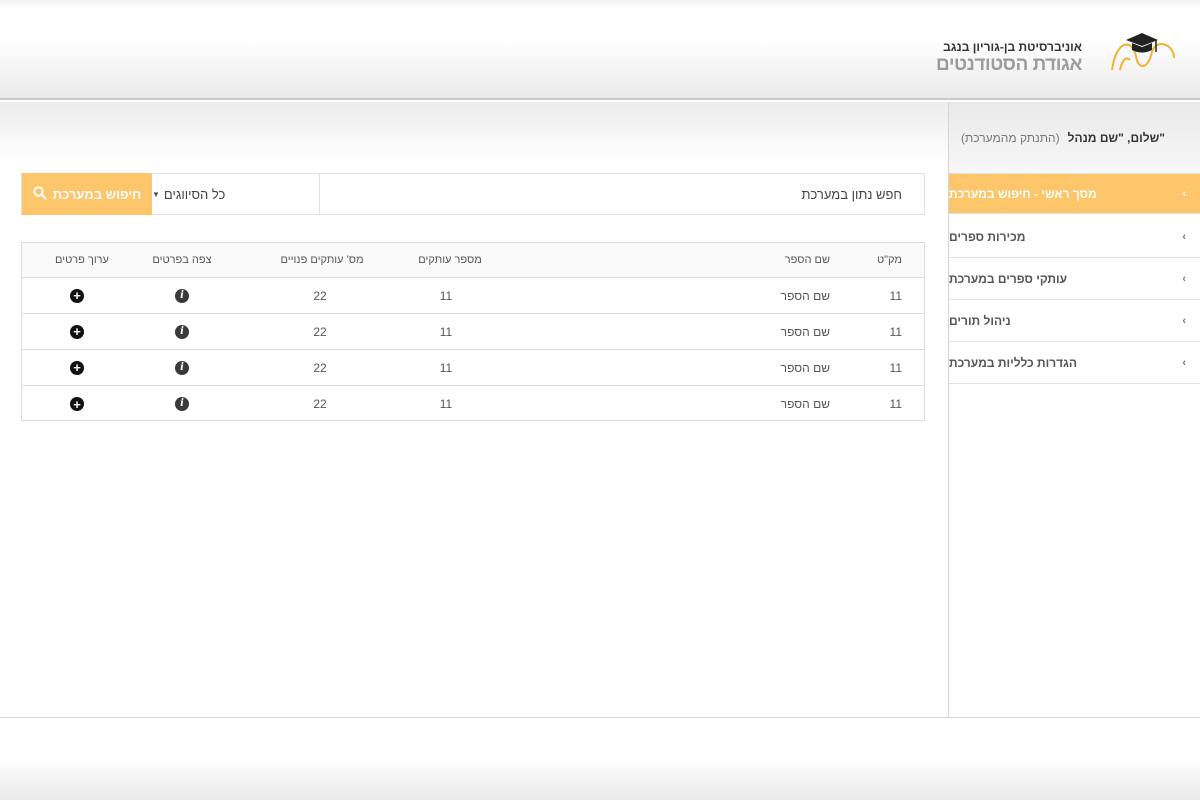 The image size is (1200, 800). Describe the element at coordinates (600, 758) in the screenshot. I see `page-footer` at that location.